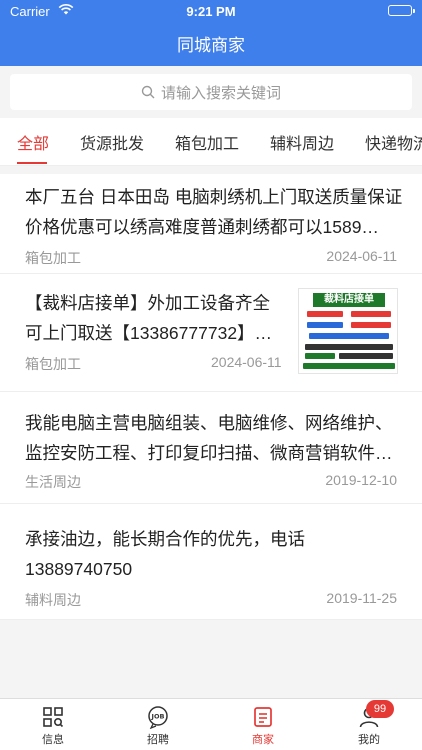 Image resolution: width=422 pixels, height=750 pixels. What do you see at coordinates (33, 142) in the screenshot?
I see `tab-all: 全部` at bounding box center [33, 142].